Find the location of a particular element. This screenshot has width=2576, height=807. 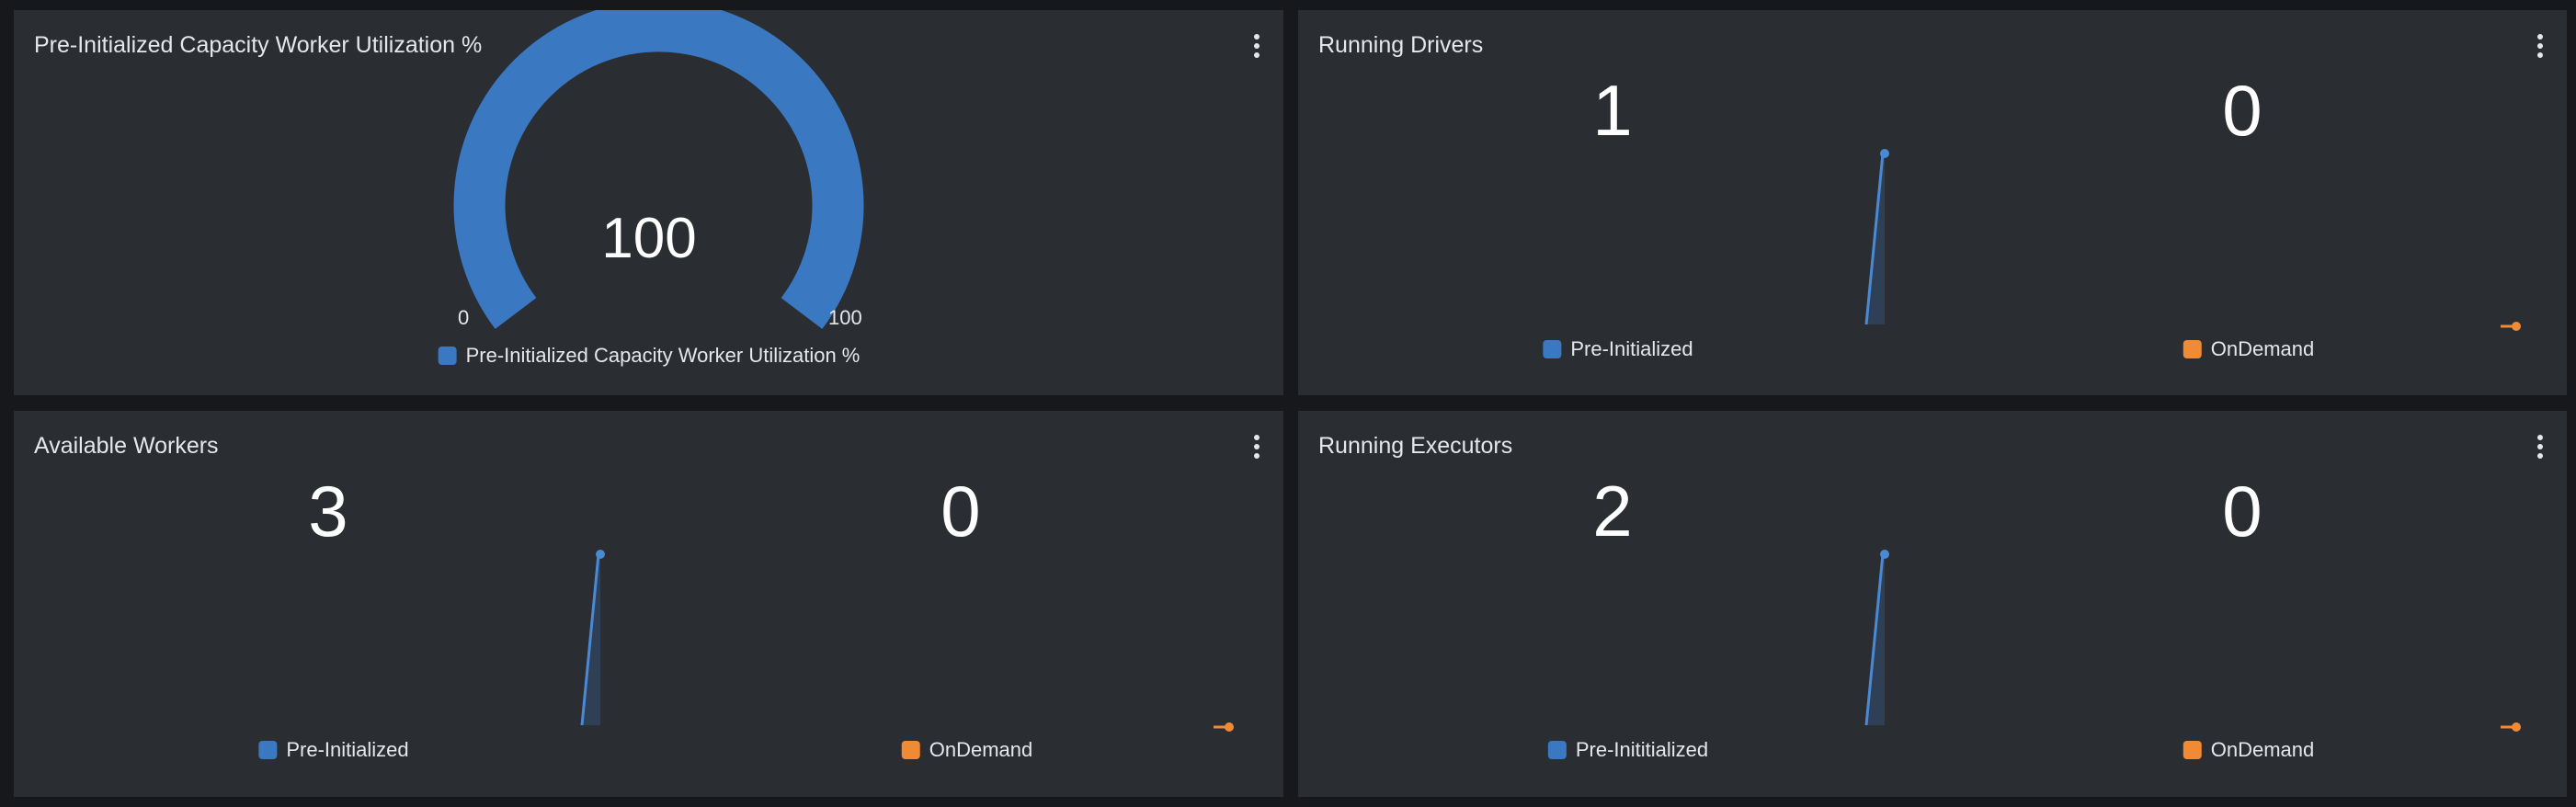

gauge-value: 100 is located at coordinates (649, 239).